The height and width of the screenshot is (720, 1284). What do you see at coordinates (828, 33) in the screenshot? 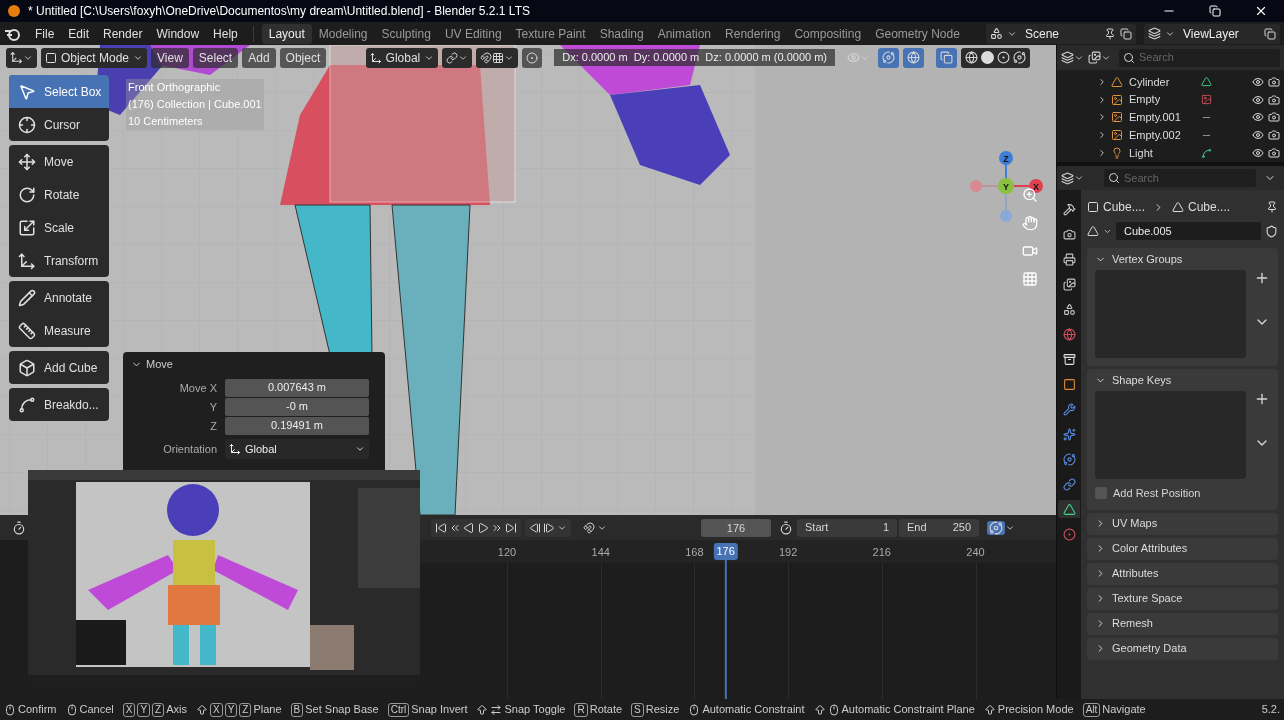
I see `workspace-tab: Compositing` at bounding box center [828, 33].